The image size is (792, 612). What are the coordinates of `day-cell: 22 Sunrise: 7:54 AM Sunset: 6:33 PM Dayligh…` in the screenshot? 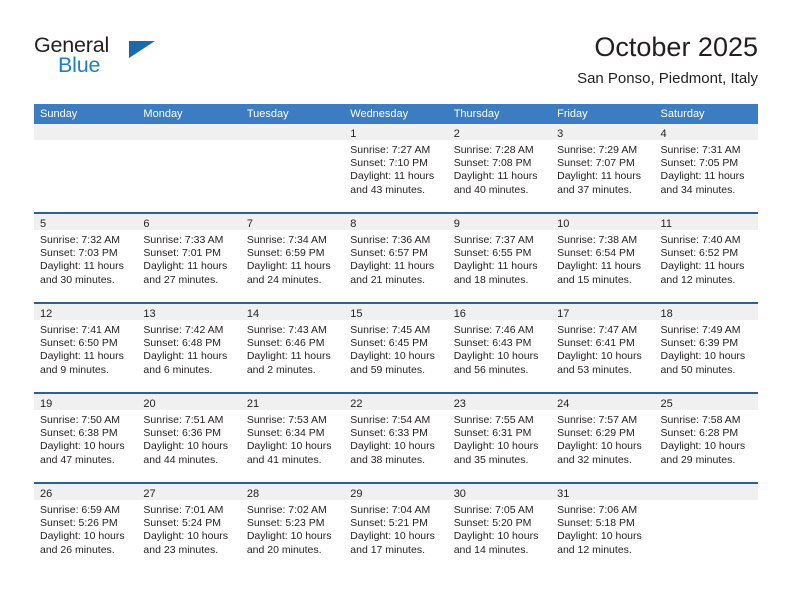 It's located at (396, 438).